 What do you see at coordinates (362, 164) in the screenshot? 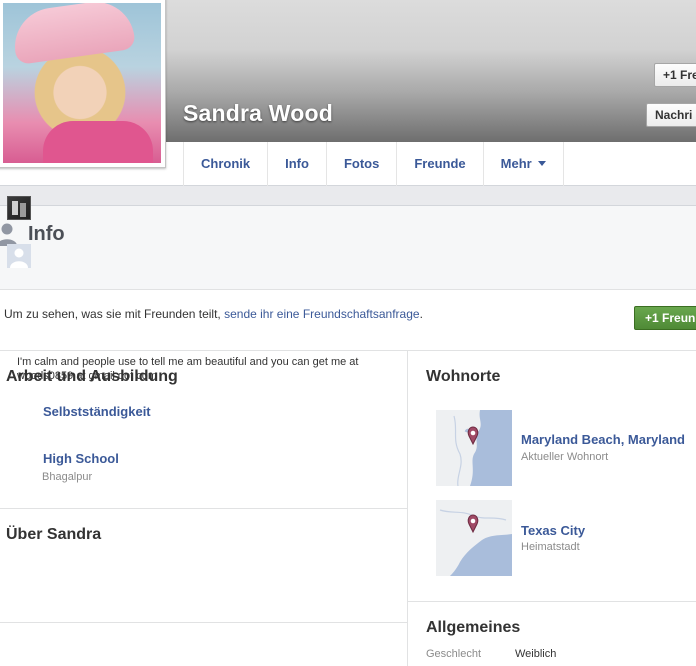
I see `tab-fotos: Fotos` at bounding box center [362, 164].